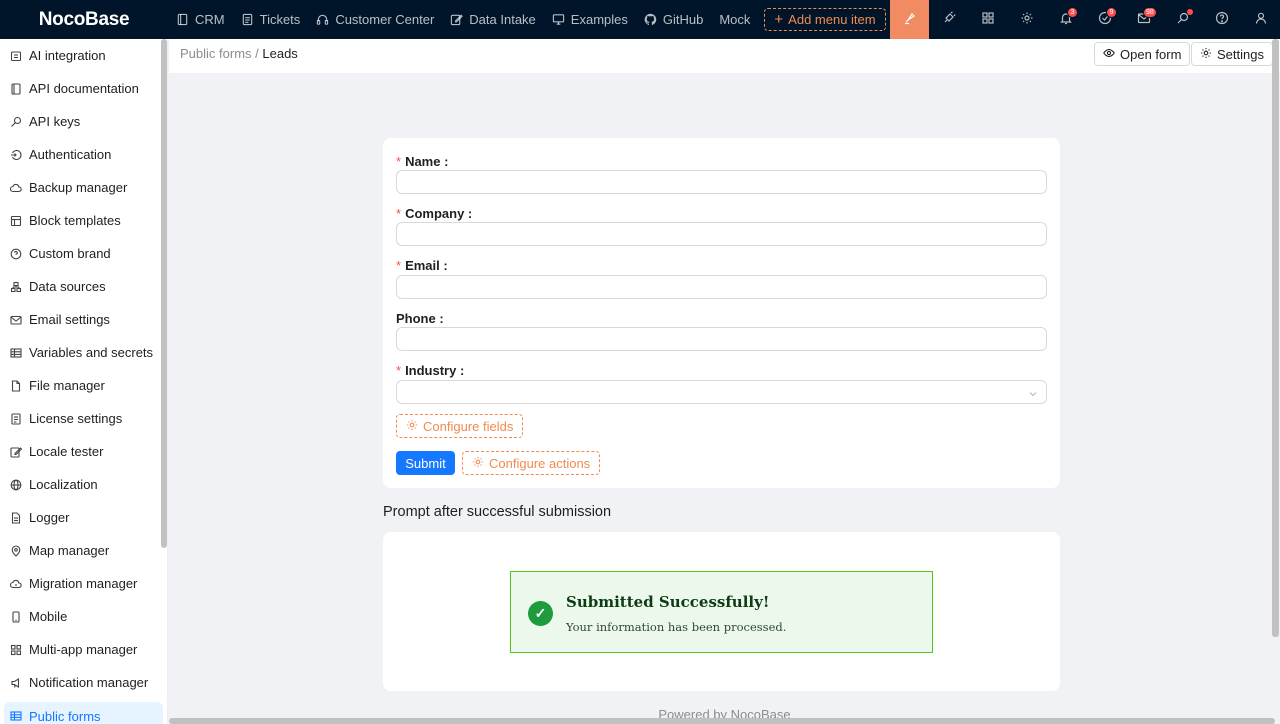 The height and width of the screenshot is (724, 1280). What do you see at coordinates (1221, 19) in the screenshot?
I see `help-button` at bounding box center [1221, 19].